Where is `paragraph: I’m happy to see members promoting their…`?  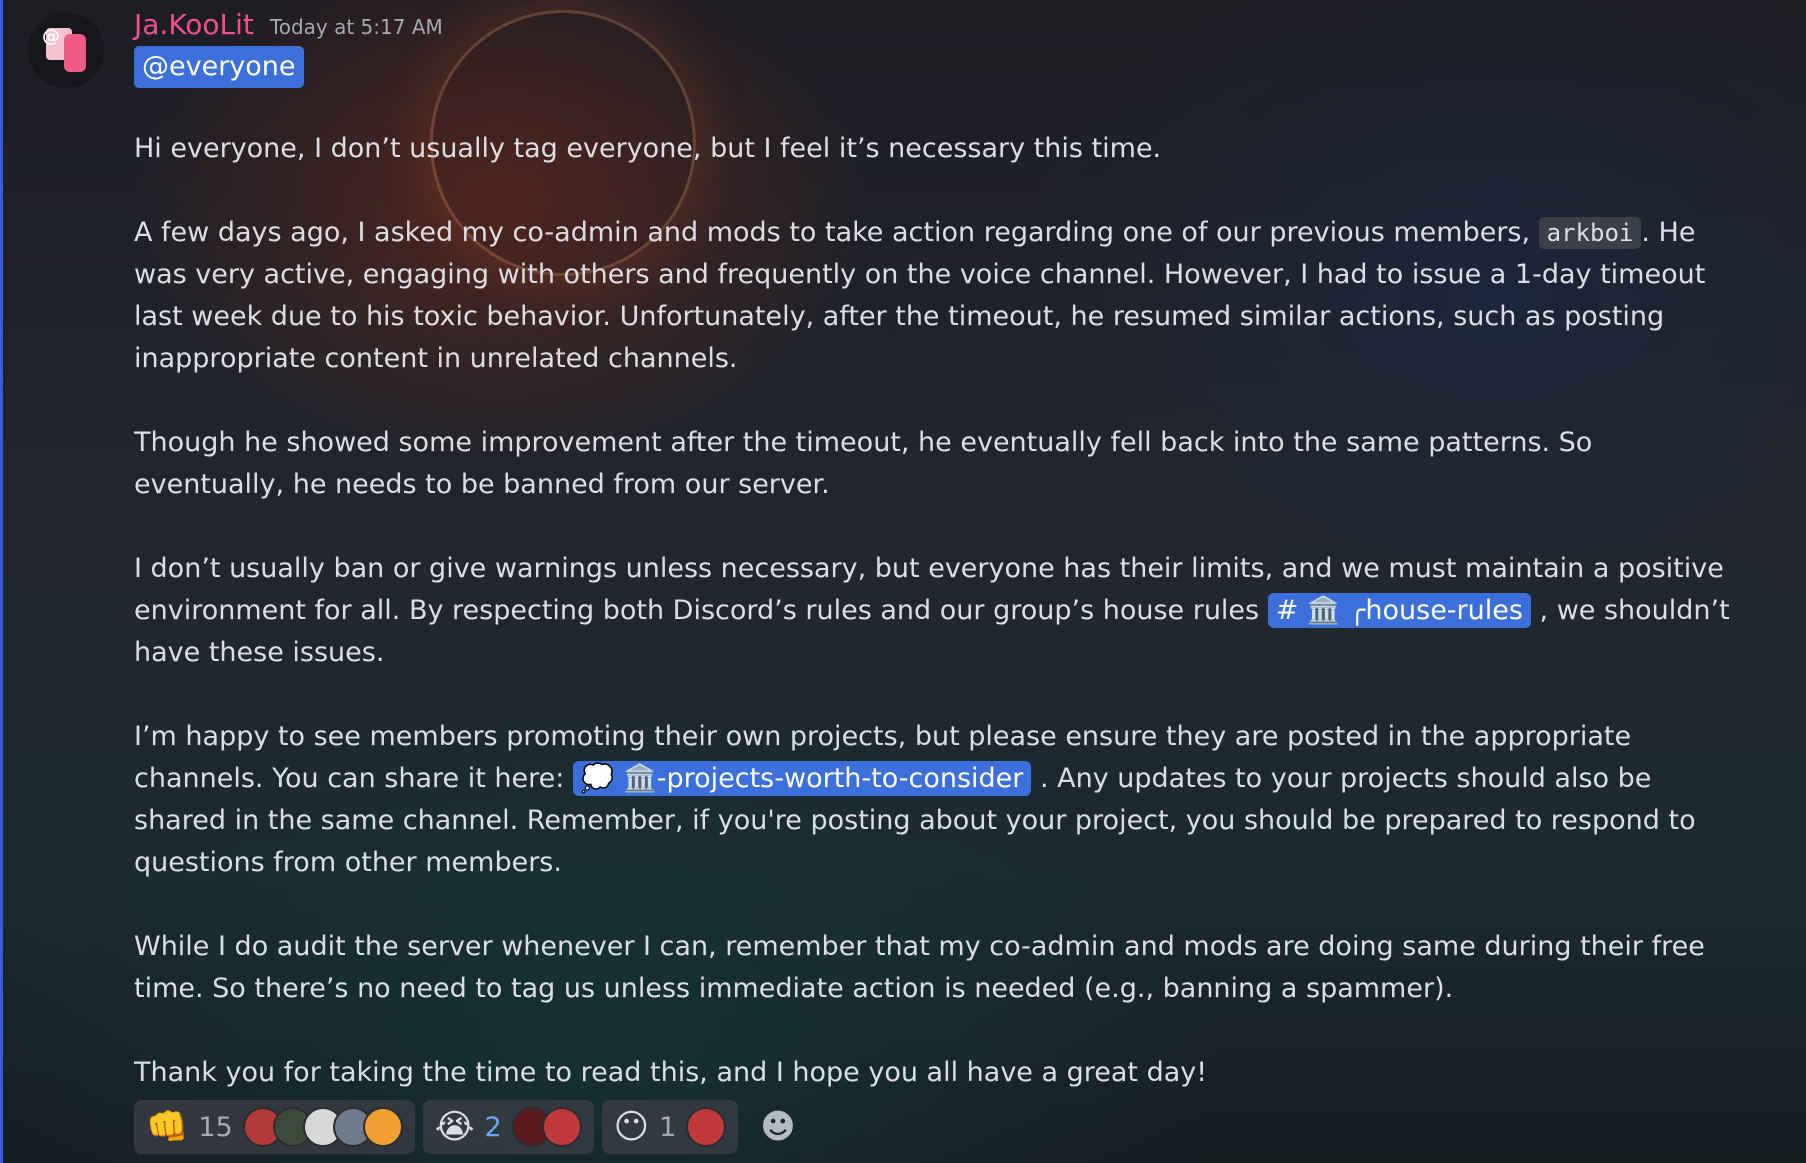
paragraph: I’m happy to see members promoting their… is located at coordinates (934, 800).